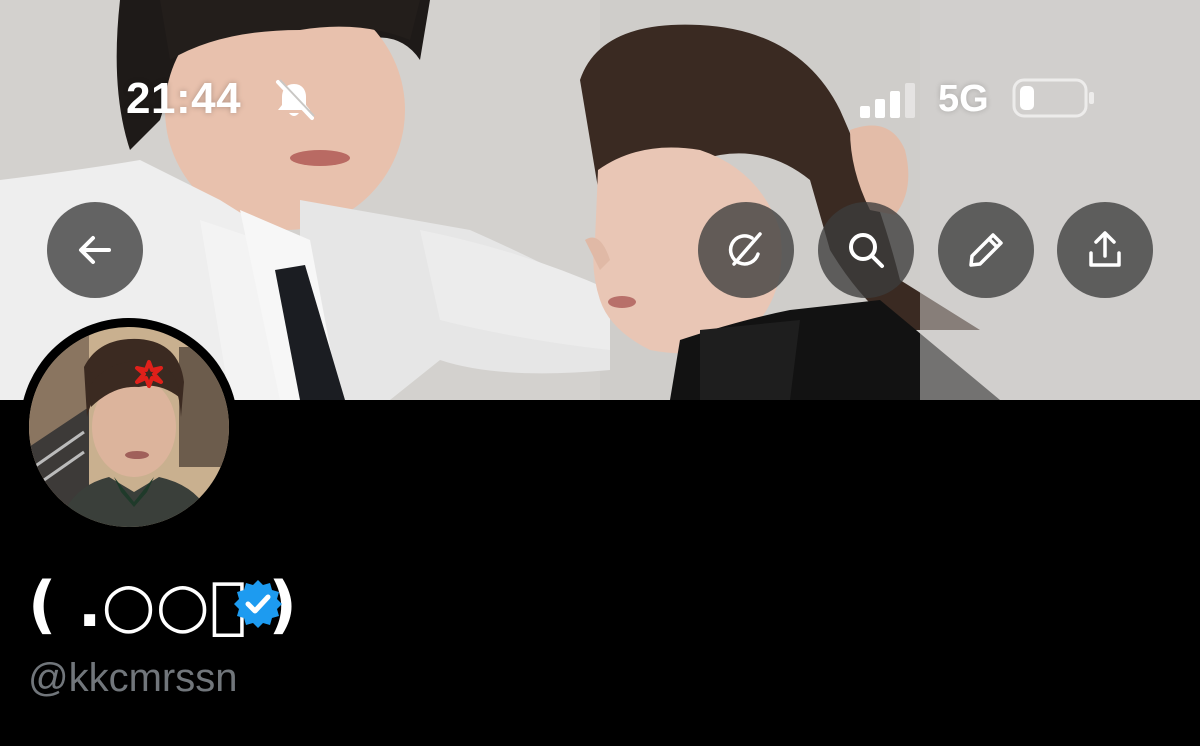  I want to click on network-type-label: 5G, so click(963, 99).